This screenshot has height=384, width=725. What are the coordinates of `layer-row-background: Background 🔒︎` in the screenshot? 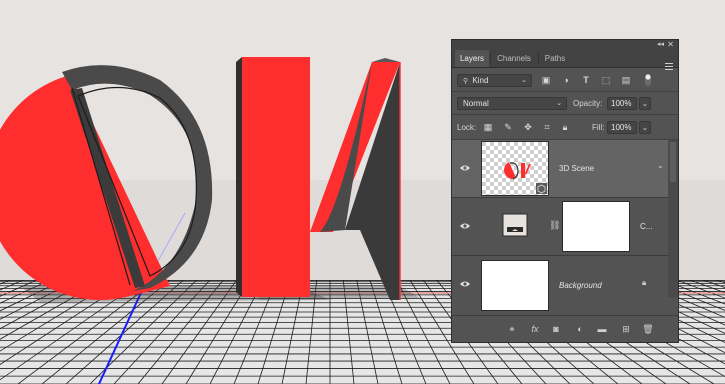 It's located at (561, 285).